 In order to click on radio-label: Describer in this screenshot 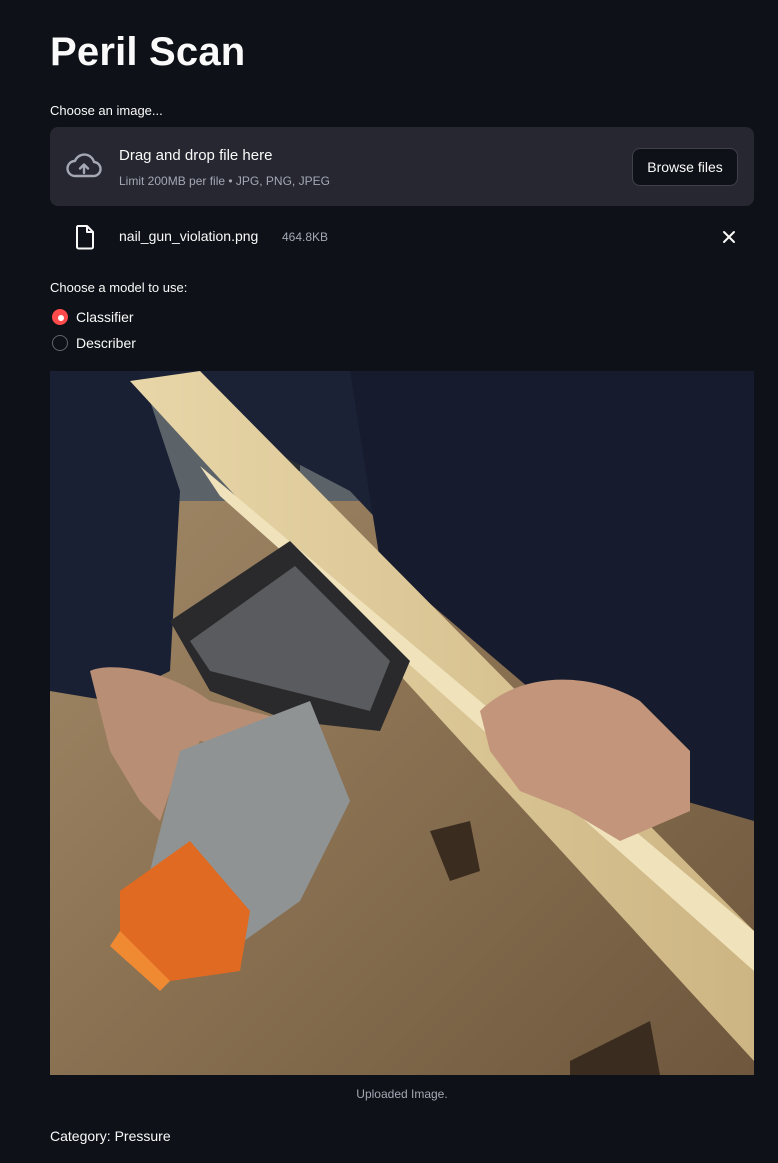, I will do `click(106, 343)`.